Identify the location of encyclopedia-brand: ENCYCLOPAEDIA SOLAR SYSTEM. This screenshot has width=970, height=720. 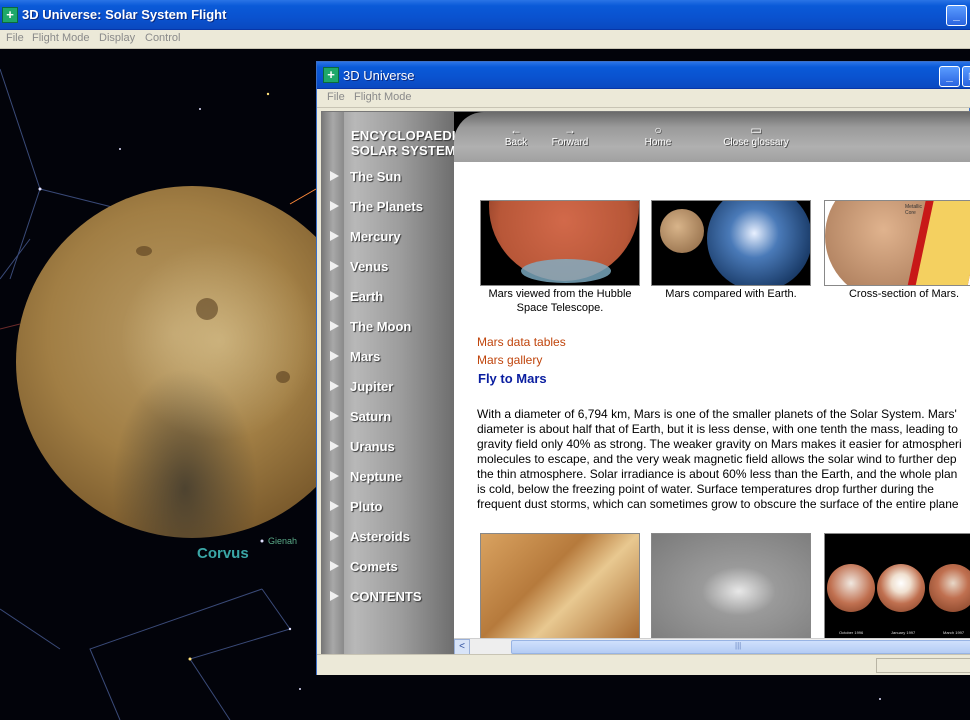
(408, 143).